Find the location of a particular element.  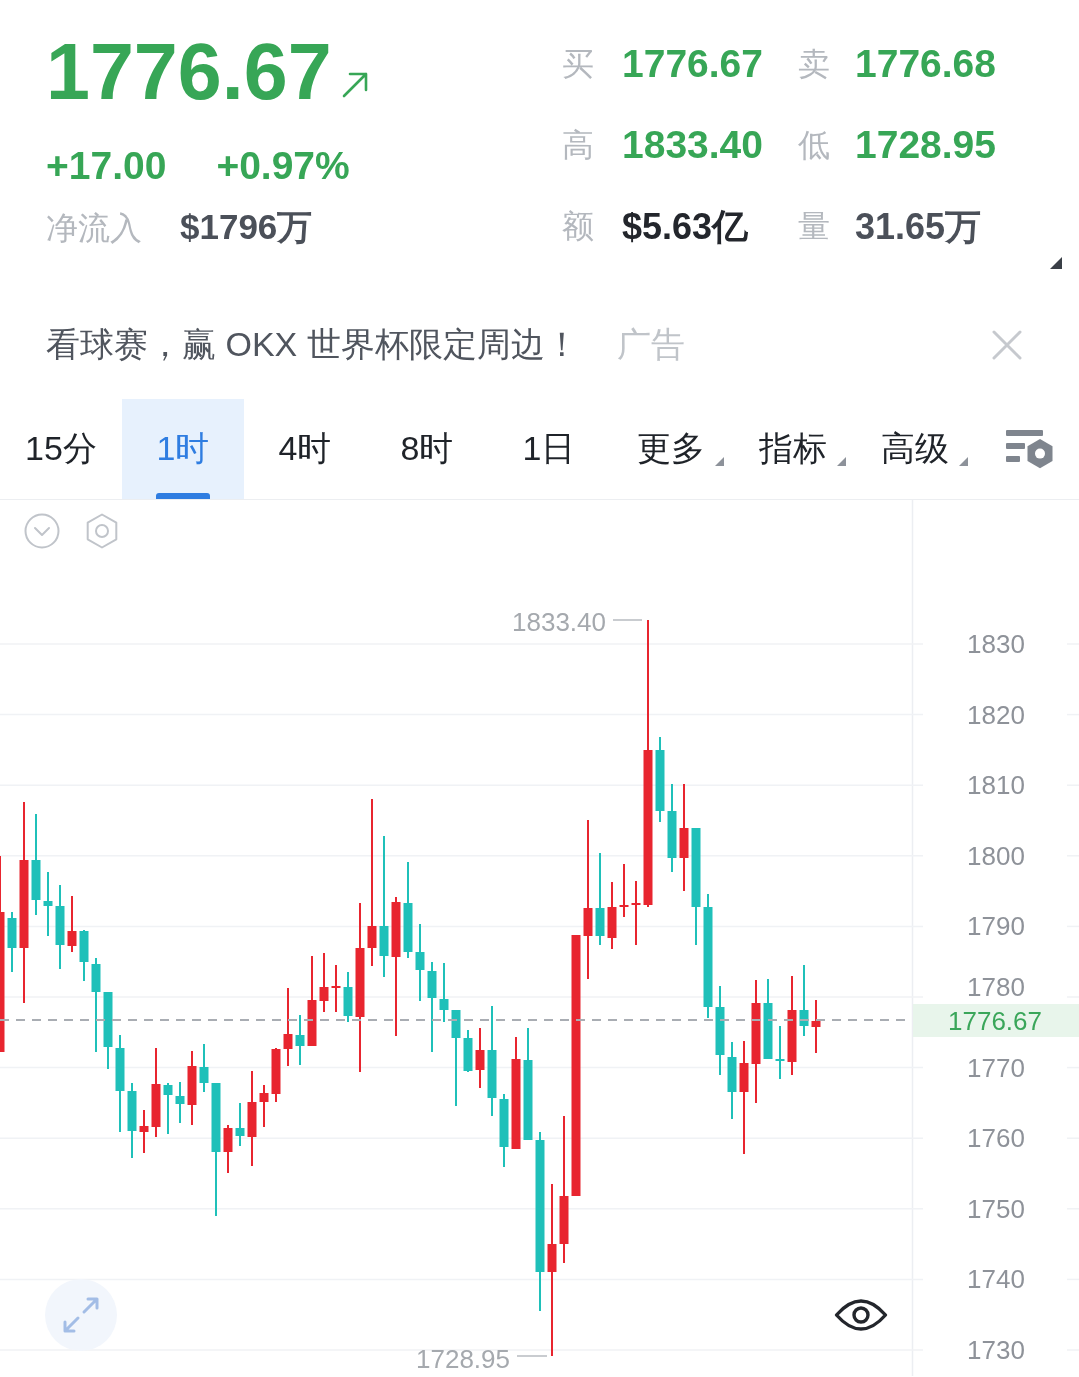

price-change-percent: +0.97% is located at coordinates (283, 165).